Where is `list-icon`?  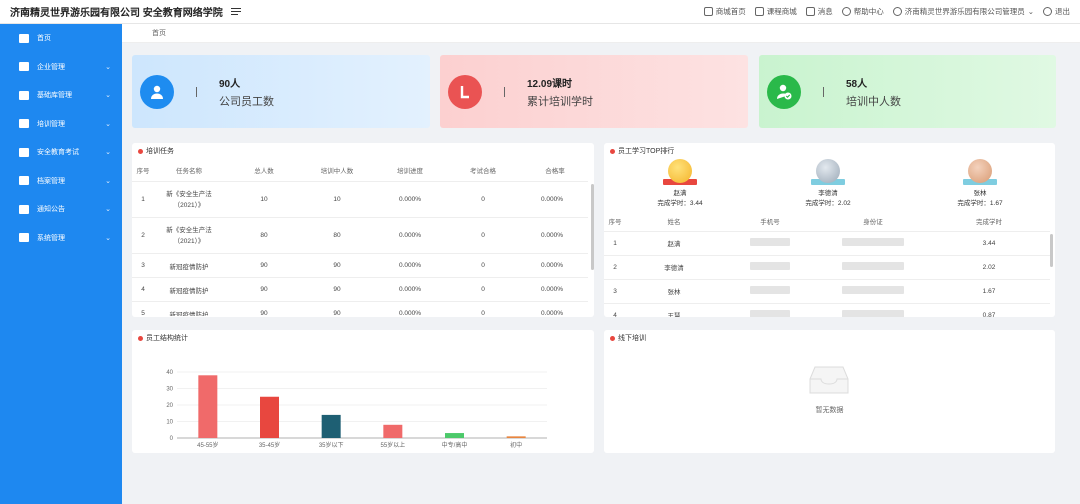
list-icon is located at coordinates (24, 95).